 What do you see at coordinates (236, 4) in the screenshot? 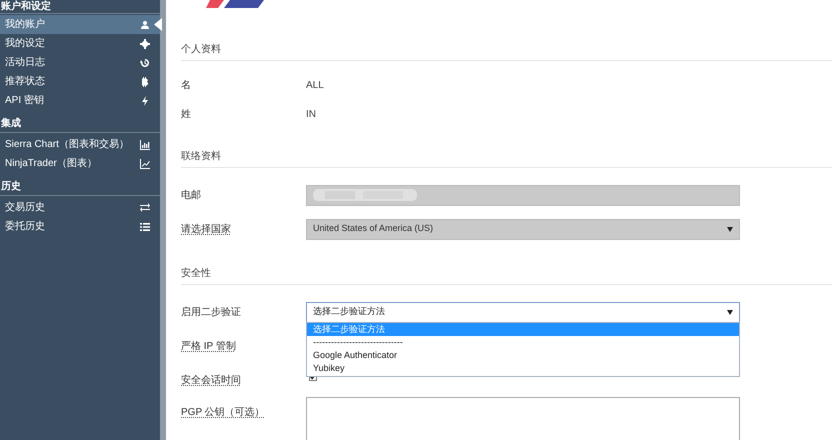
I see `logo-icon` at bounding box center [236, 4].